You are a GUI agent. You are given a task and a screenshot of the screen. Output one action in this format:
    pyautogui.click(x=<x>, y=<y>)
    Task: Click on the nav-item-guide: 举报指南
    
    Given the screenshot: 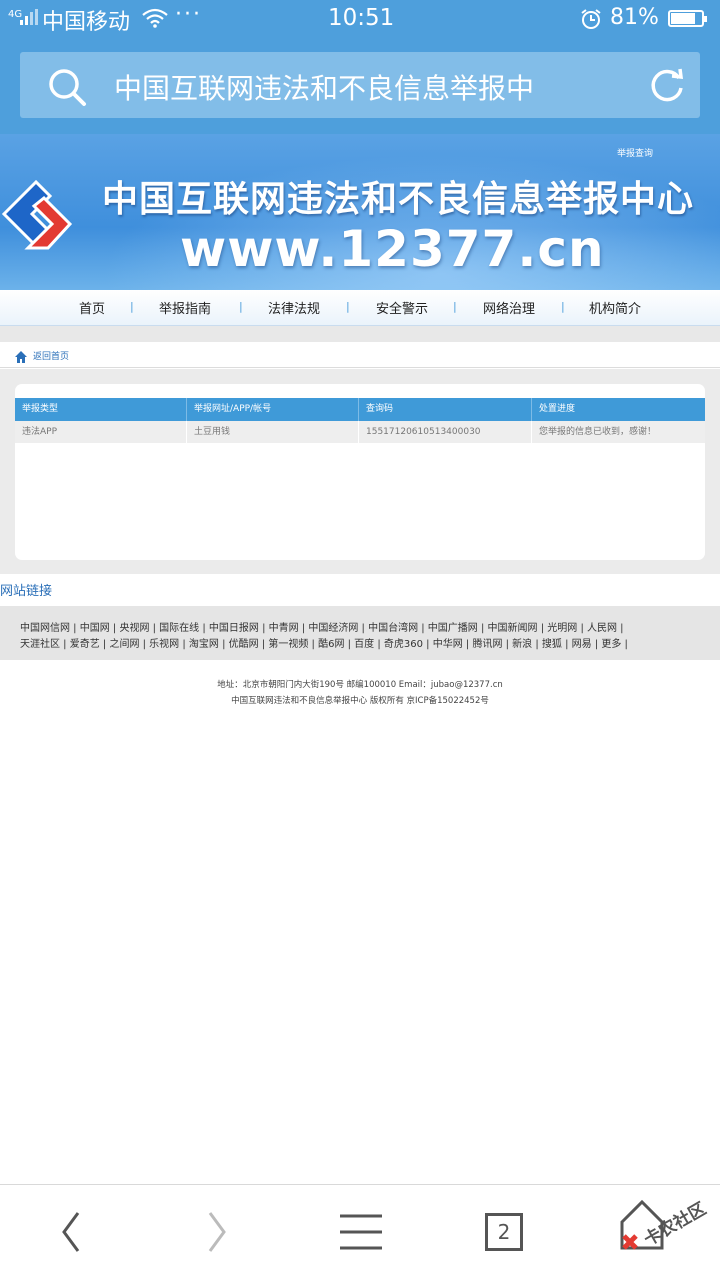 What is the action you would take?
    pyautogui.click(x=185, y=307)
    